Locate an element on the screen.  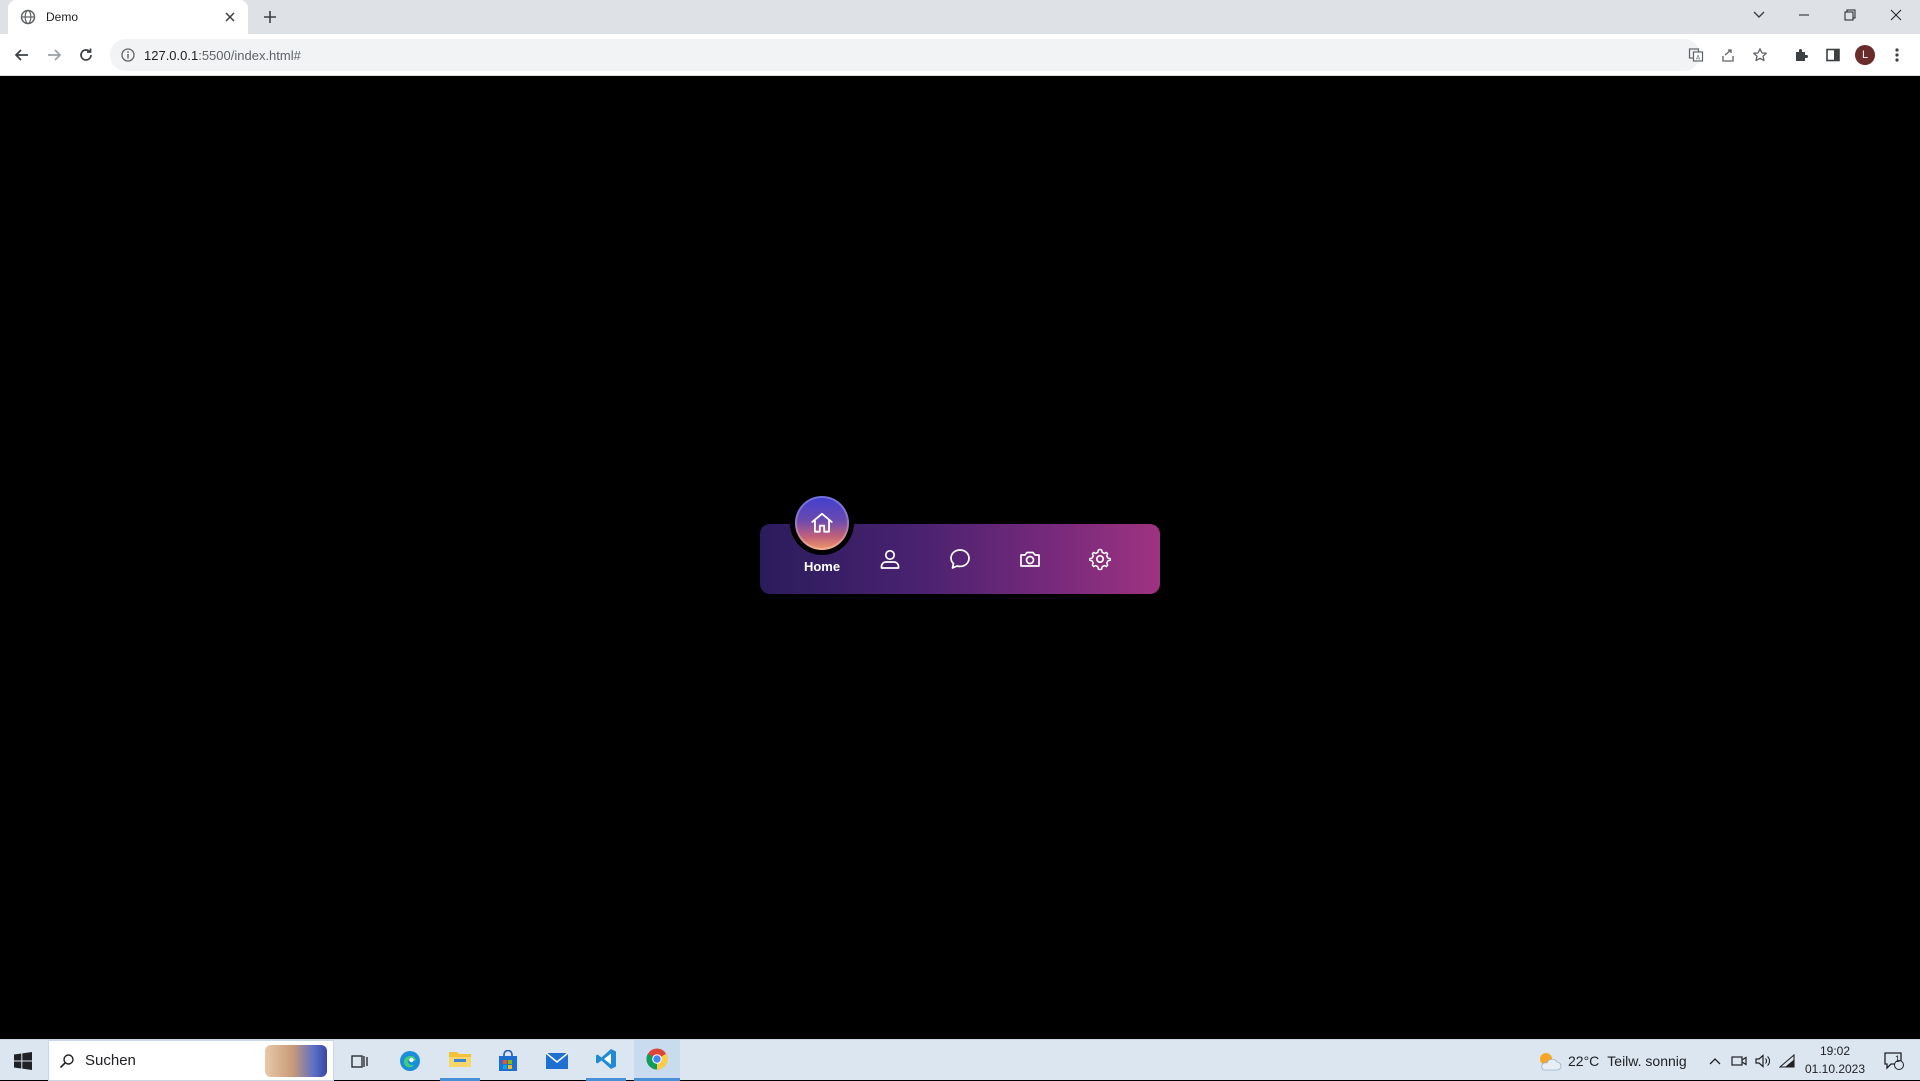
store-icon is located at coordinates (508, 1060).